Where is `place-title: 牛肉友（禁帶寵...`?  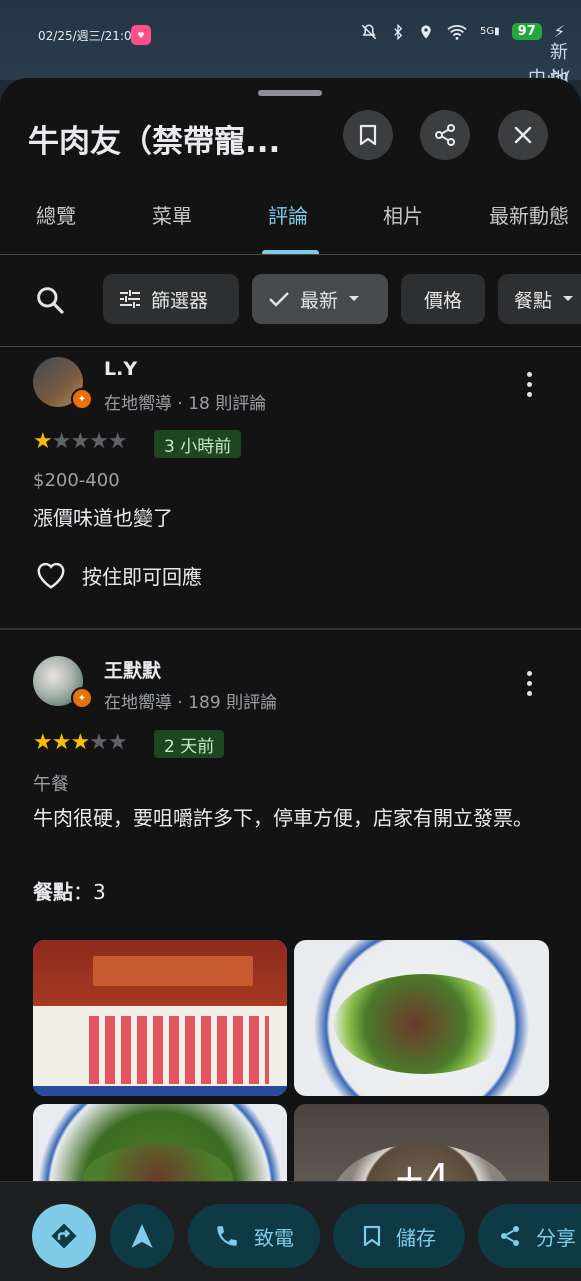
place-title: 牛肉友（禁帶寵... is located at coordinates (154, 142).